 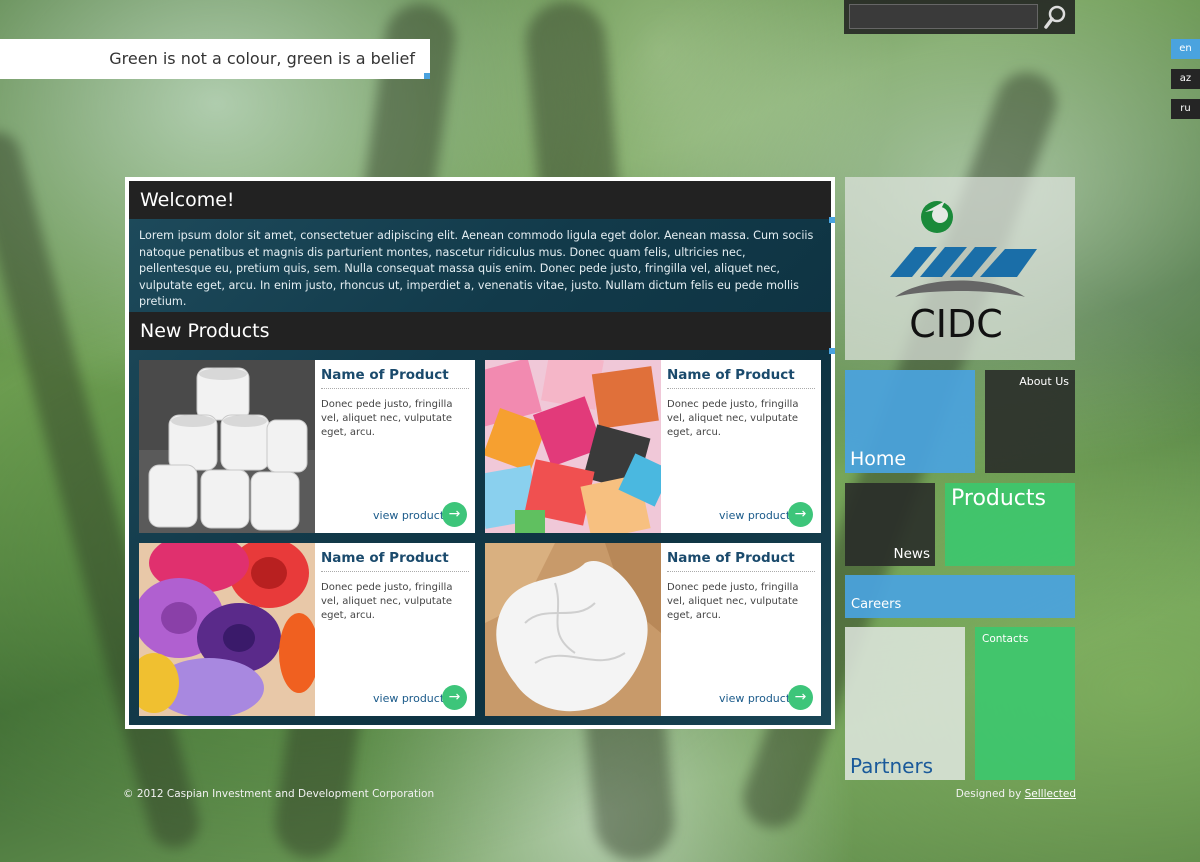 I want to click on designed-by-label: Designed by, so click(x=988, y=794).